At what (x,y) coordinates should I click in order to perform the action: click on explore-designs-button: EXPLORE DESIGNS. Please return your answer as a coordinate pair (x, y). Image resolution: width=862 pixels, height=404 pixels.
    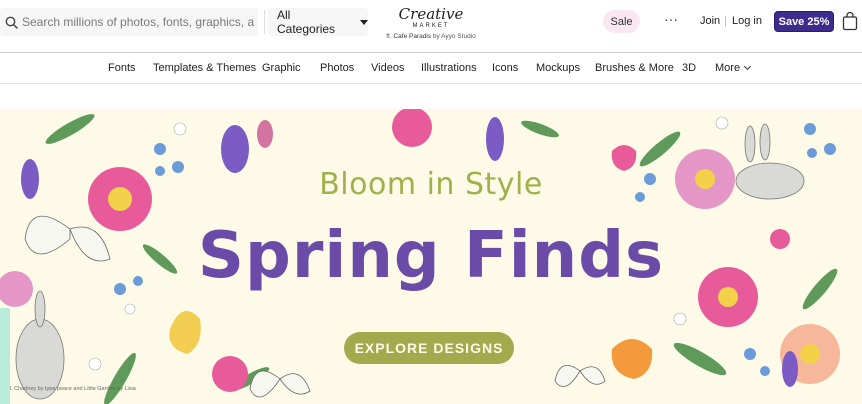
    Looking at the image, I should click on (429, 348).